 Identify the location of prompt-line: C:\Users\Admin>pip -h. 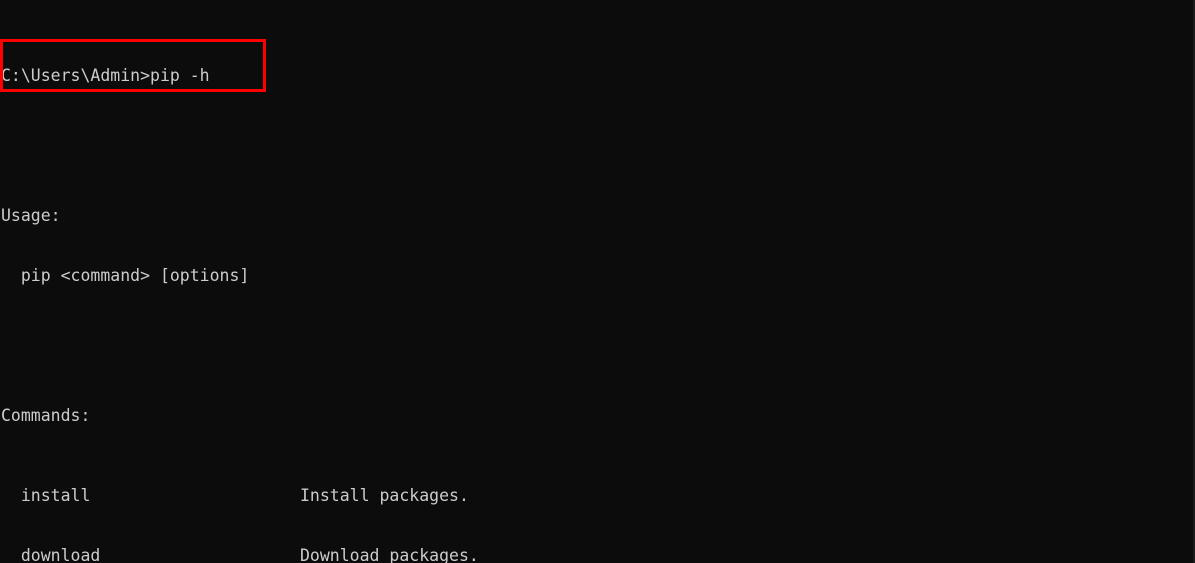
(105, 75).